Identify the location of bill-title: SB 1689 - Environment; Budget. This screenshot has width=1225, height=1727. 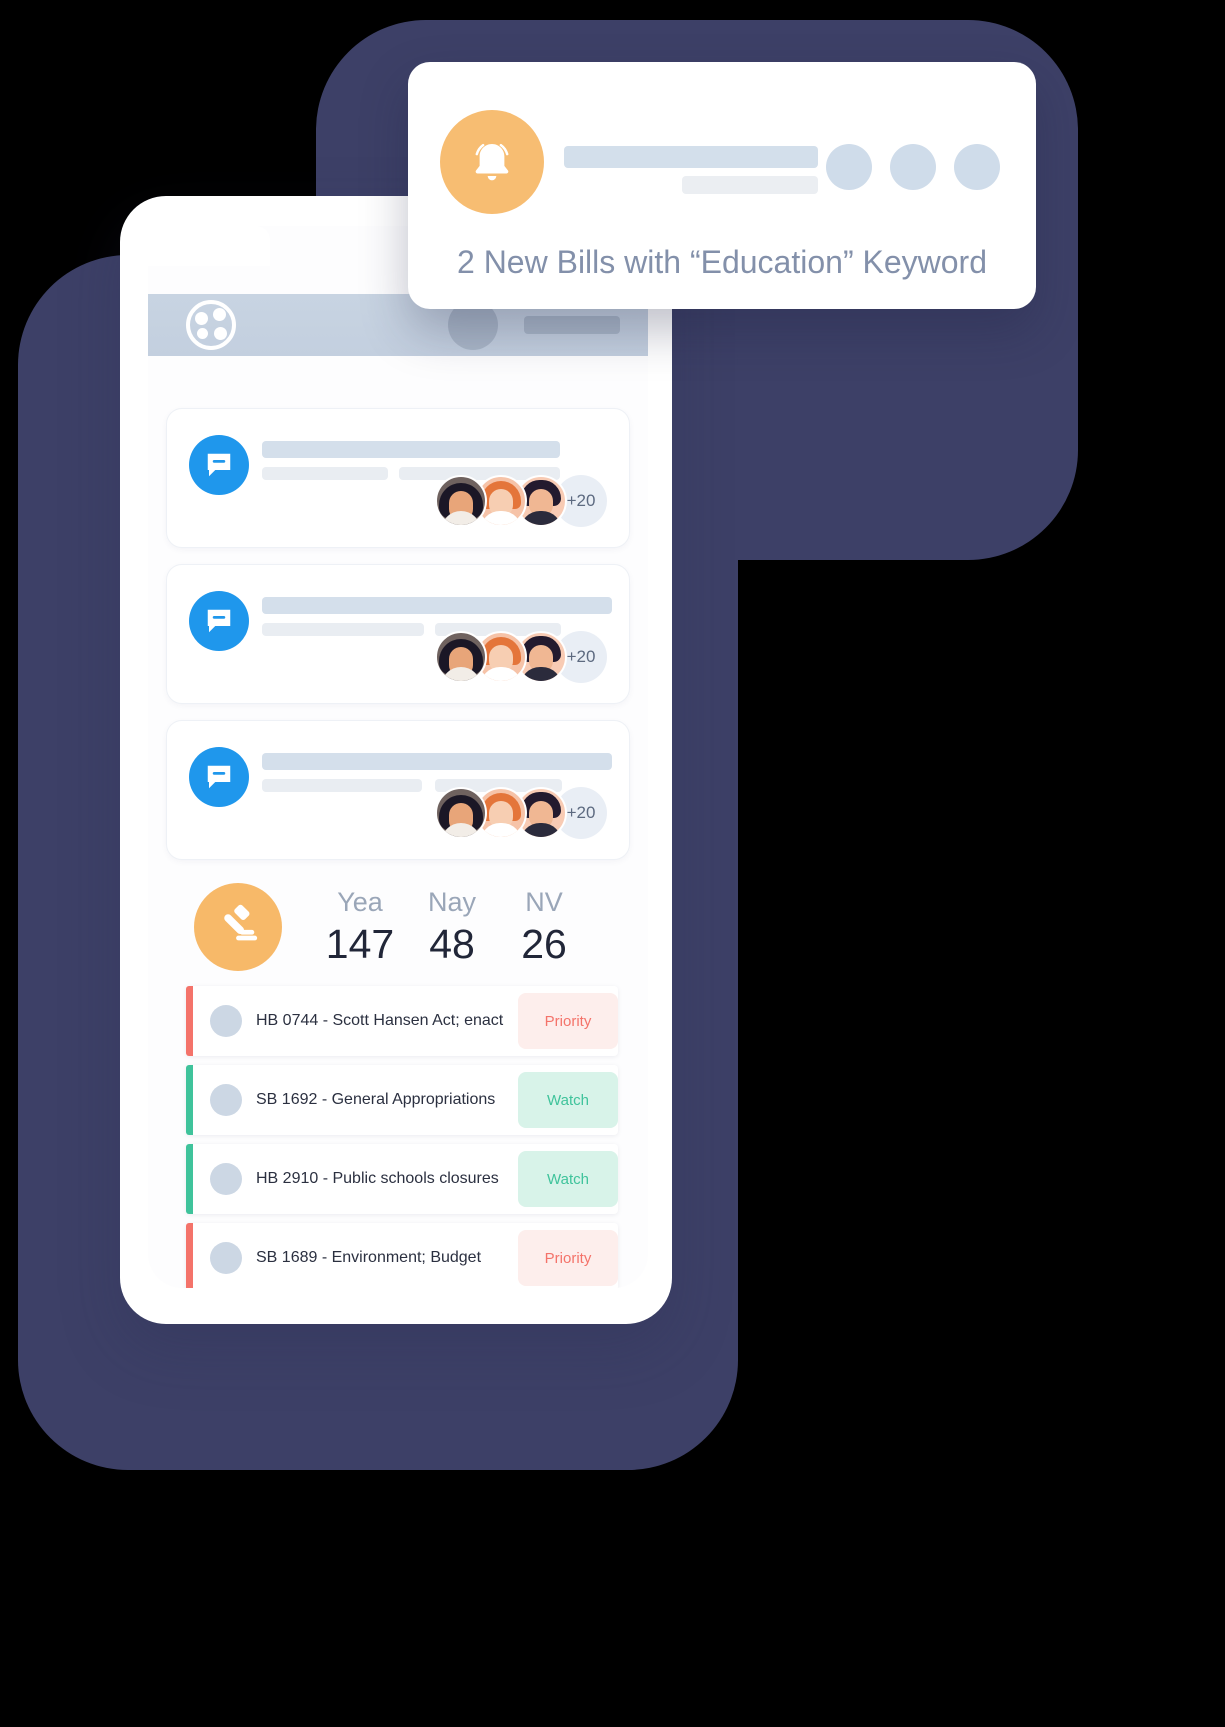
(369, 1257).